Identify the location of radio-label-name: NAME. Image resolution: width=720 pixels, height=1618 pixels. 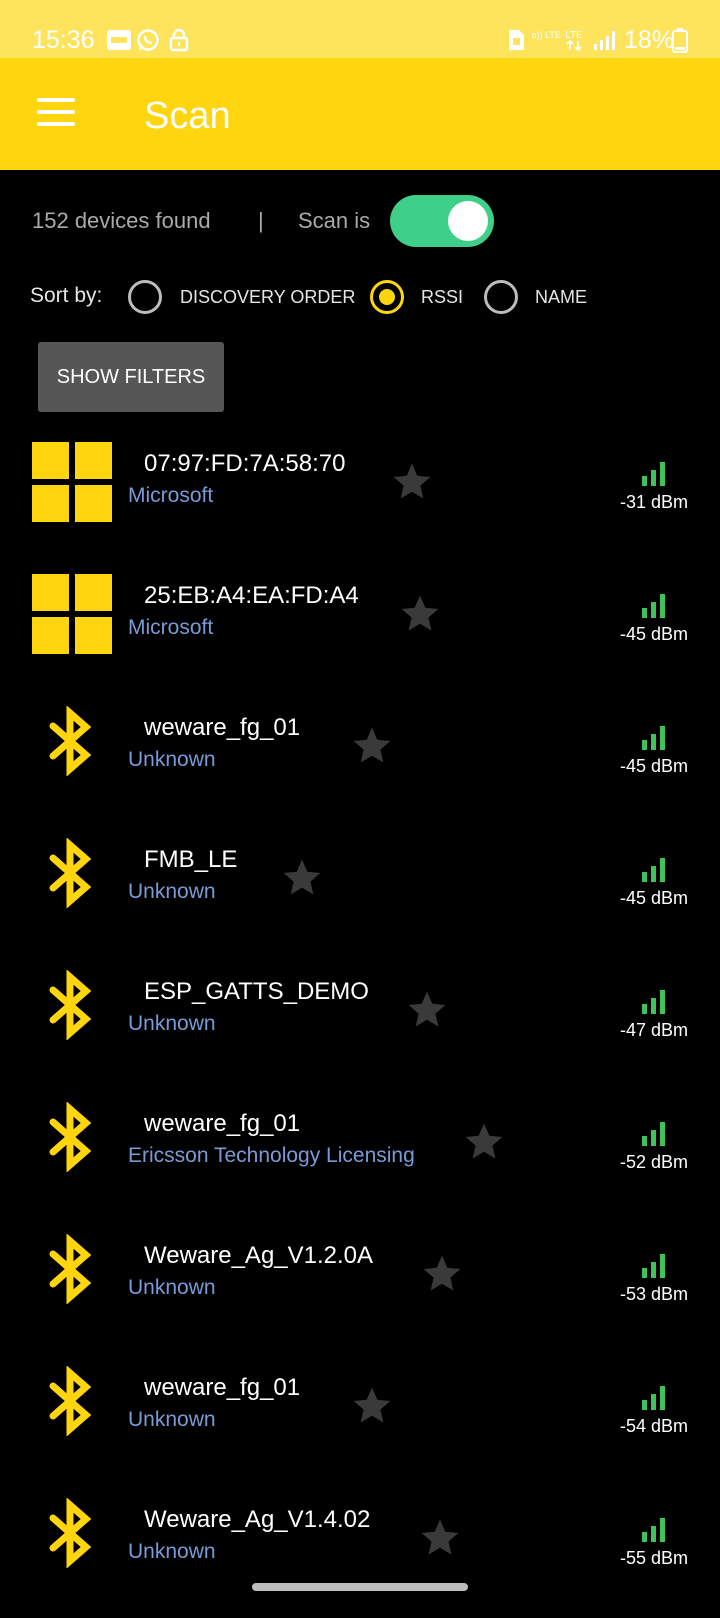
(561, 297).